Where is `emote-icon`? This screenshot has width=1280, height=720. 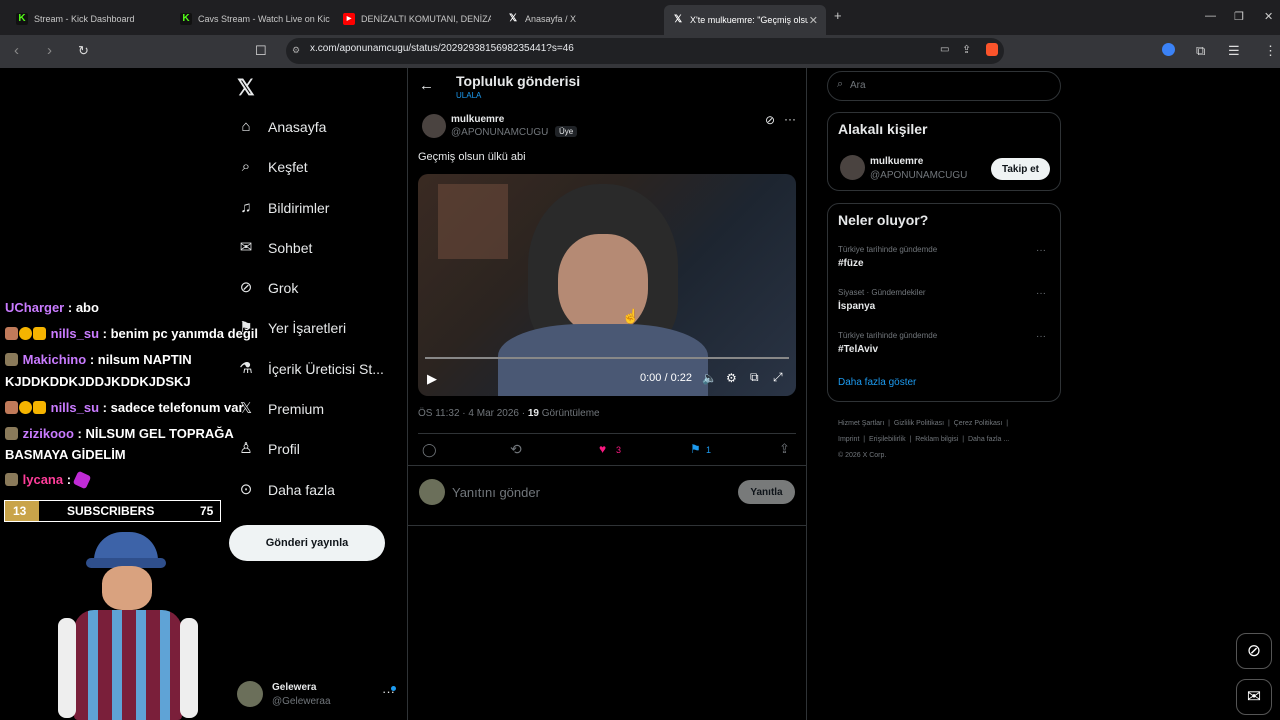 emote-icon is located at coordinates (82, 480).